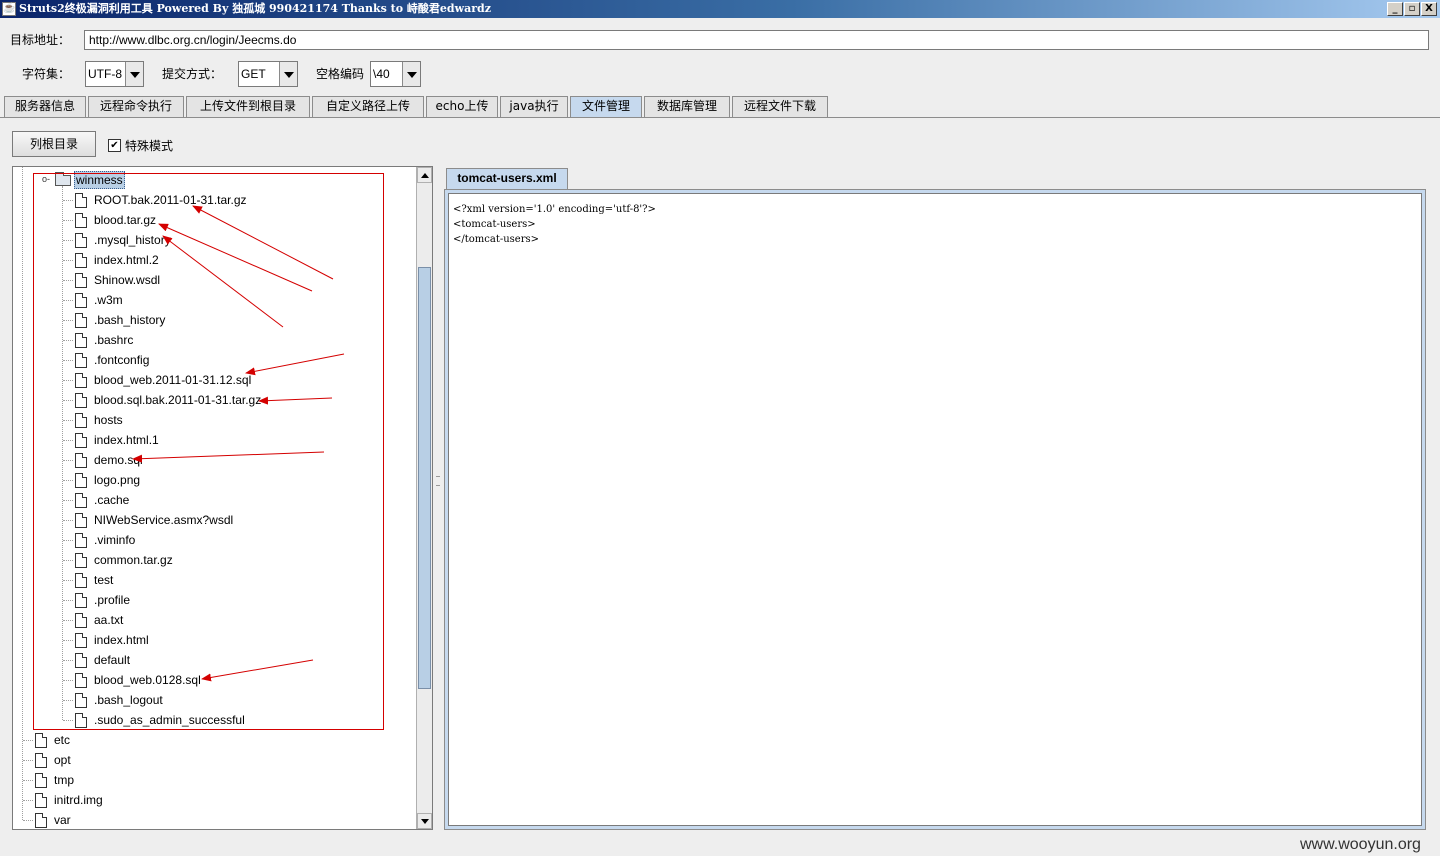 The image size is (1440, 856). I want to click on method-select: GET, so click(268, 74).